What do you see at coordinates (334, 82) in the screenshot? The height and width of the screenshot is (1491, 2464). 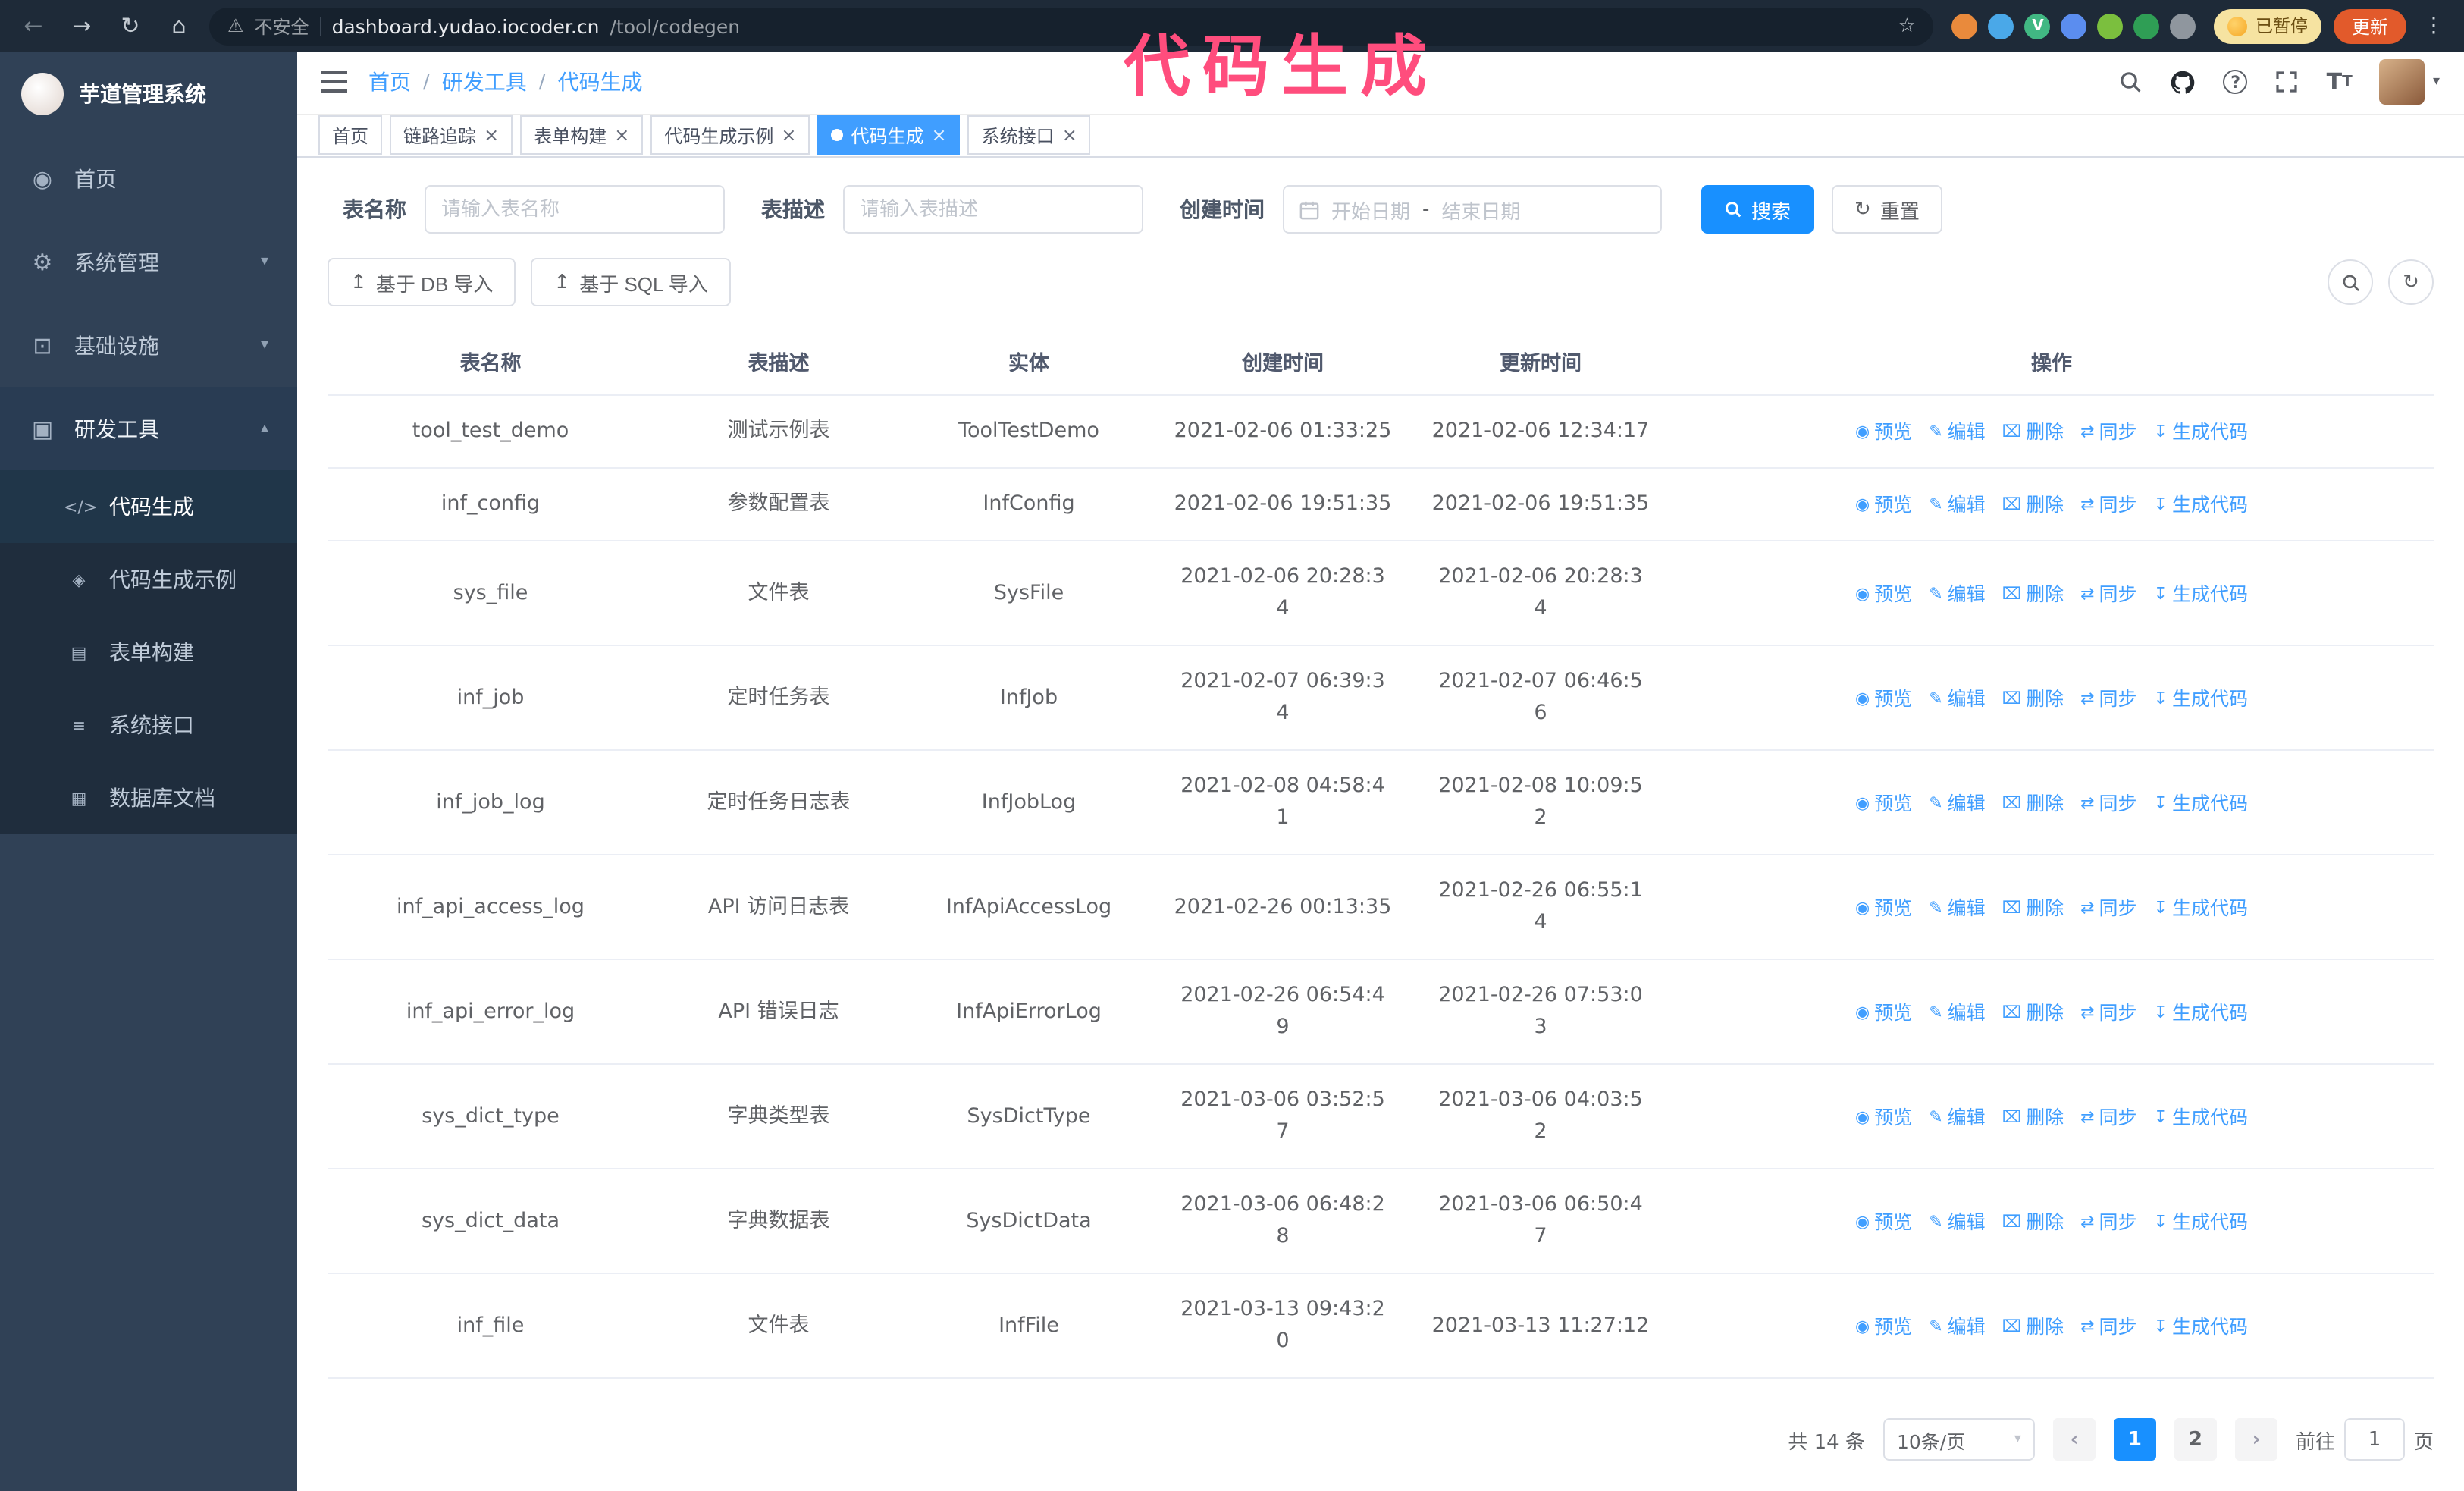 I see `sidebar-toggle-icon` at bounding box center [334, 82].